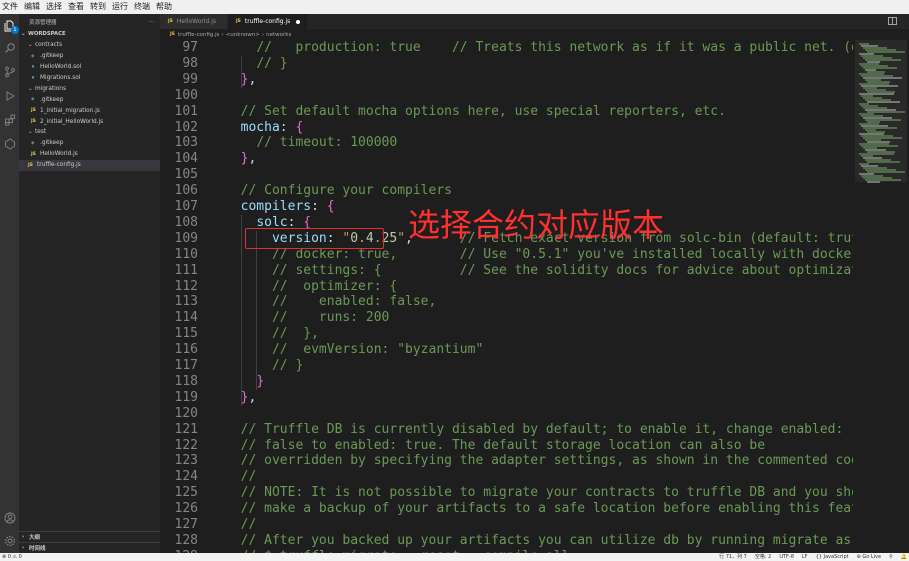  Describe the element at coordinates (52, 56) in the screenshot. I see `tree-label: .gitkeep` at that location.